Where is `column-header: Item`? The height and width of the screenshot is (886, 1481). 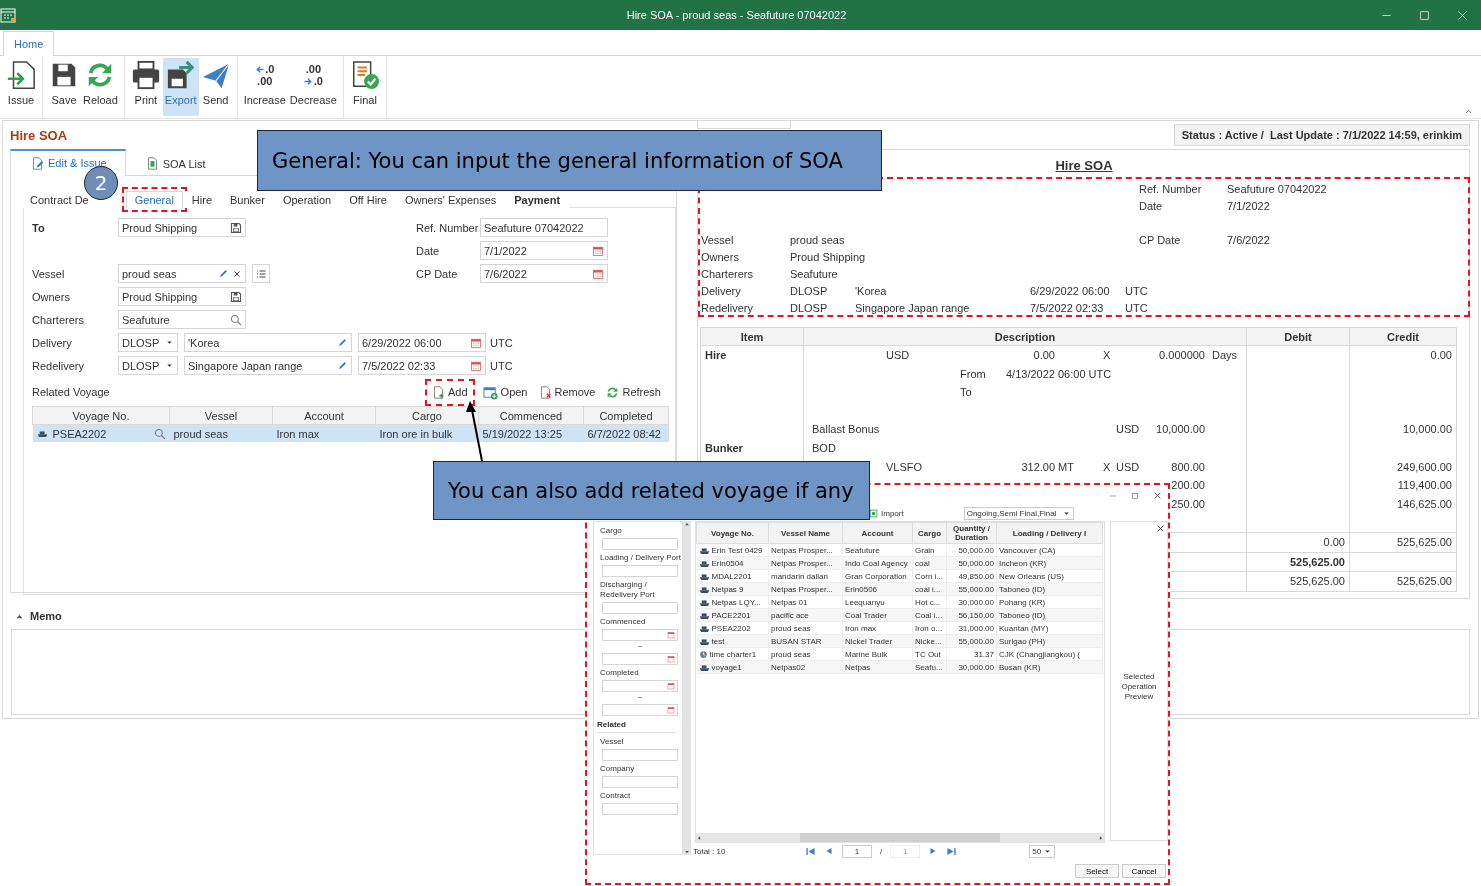
column-header: Item is located at coordinates (752, 336).